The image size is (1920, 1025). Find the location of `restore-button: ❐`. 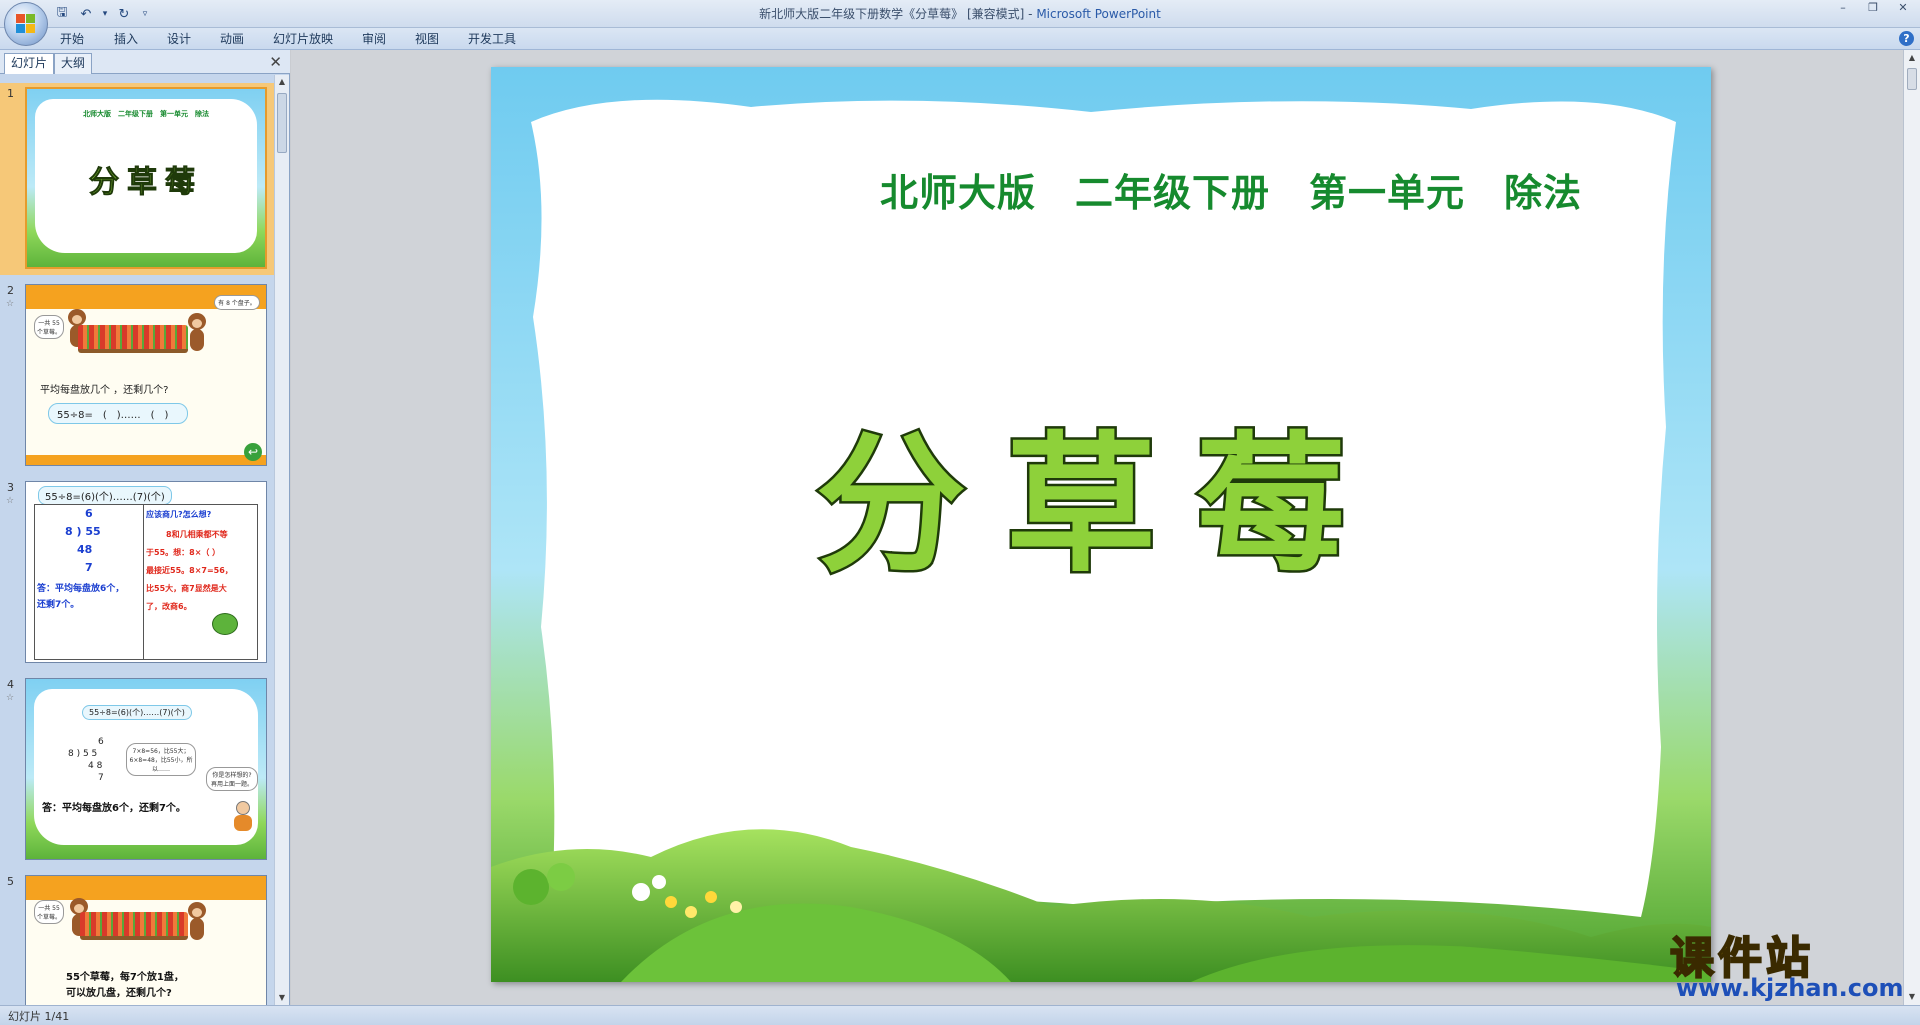

restore-button: ❐ is located at coordinates (1873, 9).